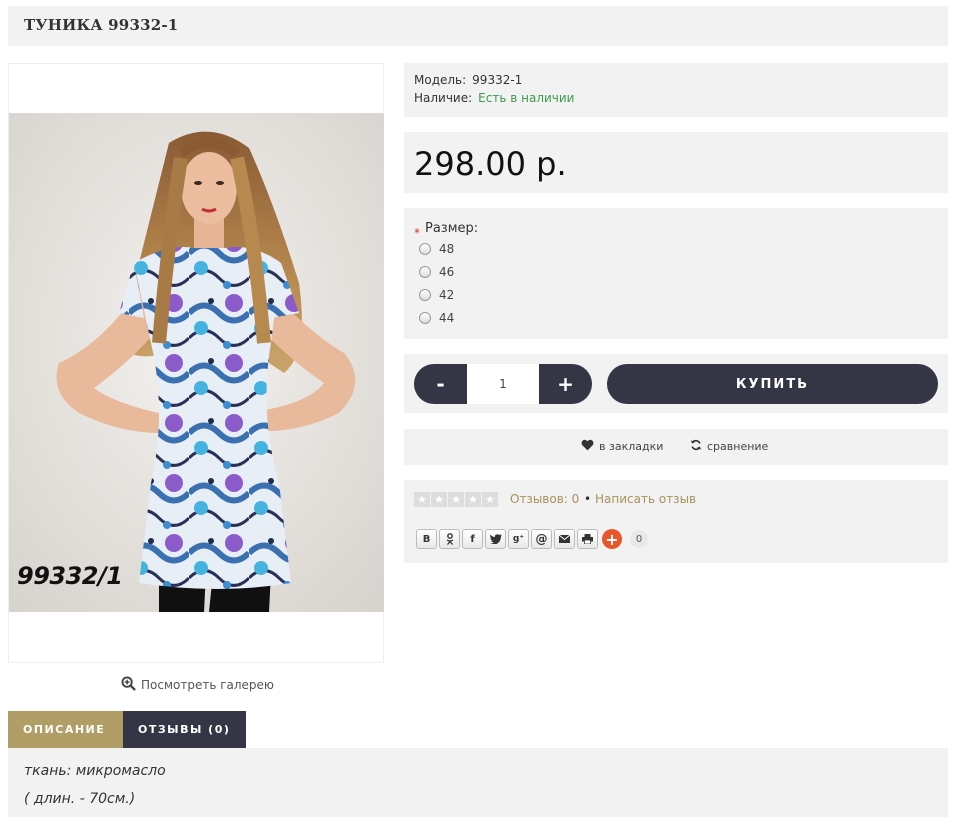  Describe the element at coordinates (95, 771) in the screenshot. I see `description-fabric: ткань: микромасло` at that location.